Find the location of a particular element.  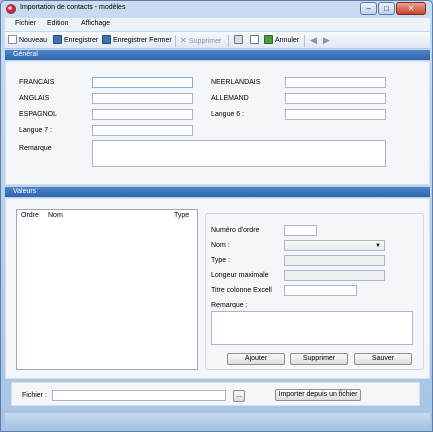

anglais-label: ANGLAIS is located at coordinates (34, 98).